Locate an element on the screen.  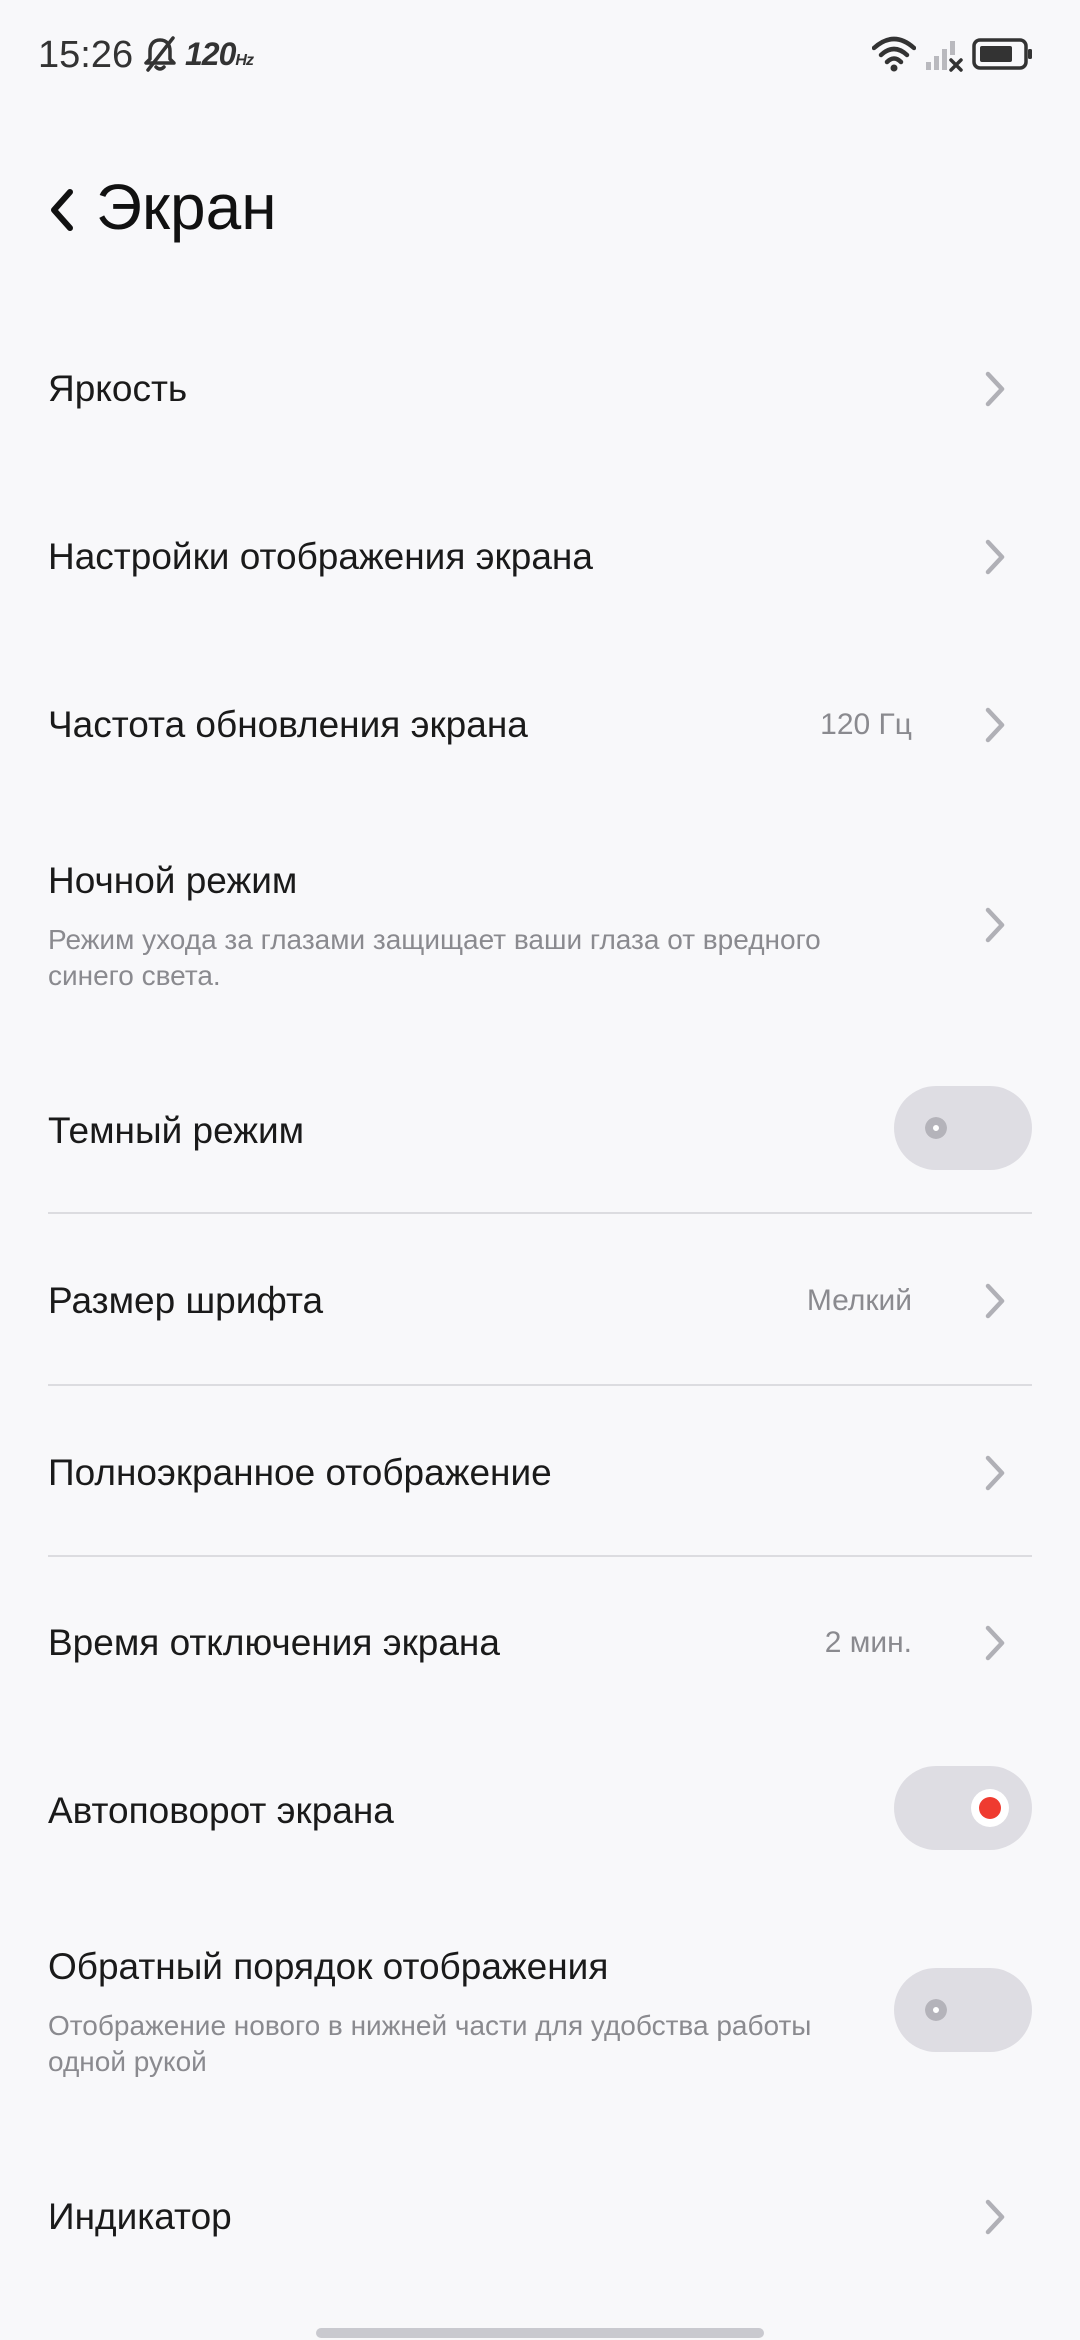
settings-item-title: Ночной режим is located at coordinates (173, 880).